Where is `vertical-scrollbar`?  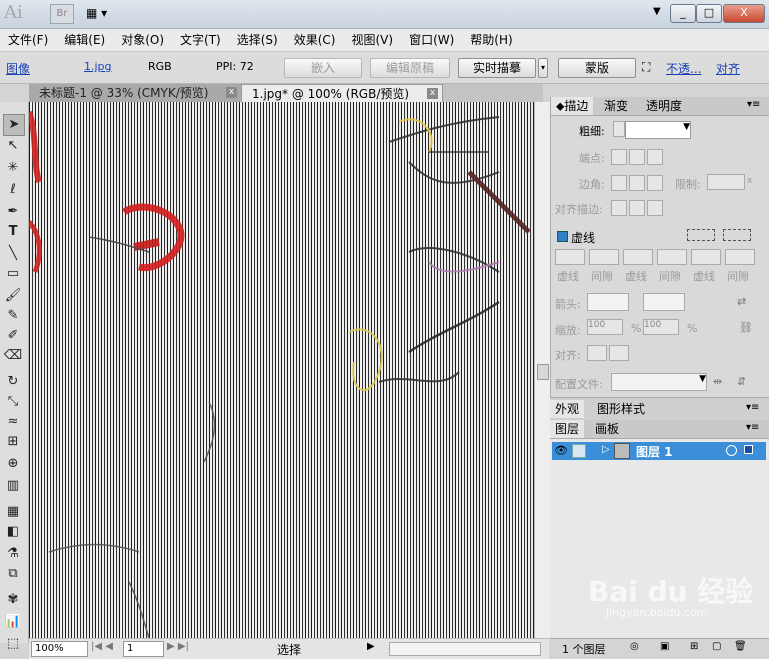 vertical-scrollbar is located at coordinates (542, 370).